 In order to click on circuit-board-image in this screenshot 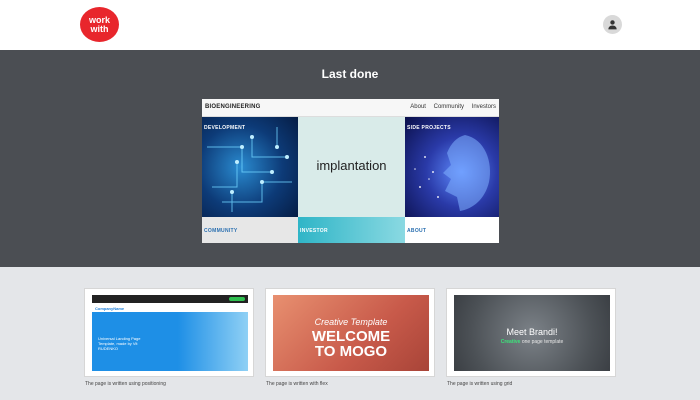, I will do `click(249, 169)`.